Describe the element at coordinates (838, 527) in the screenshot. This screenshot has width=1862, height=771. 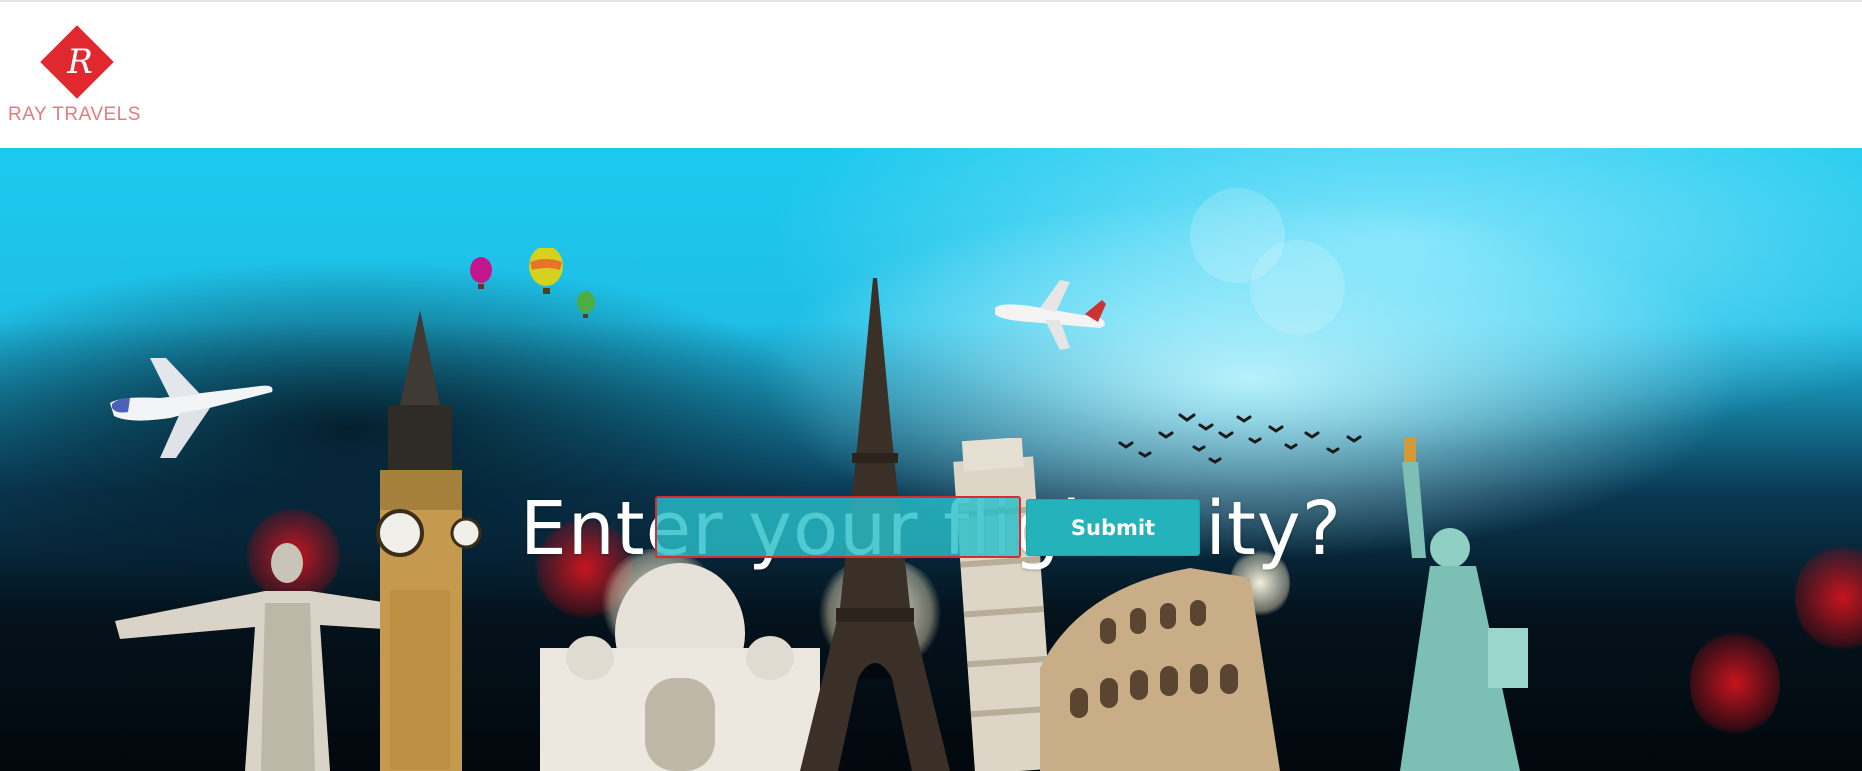
I see `flight-city-input` at that location.